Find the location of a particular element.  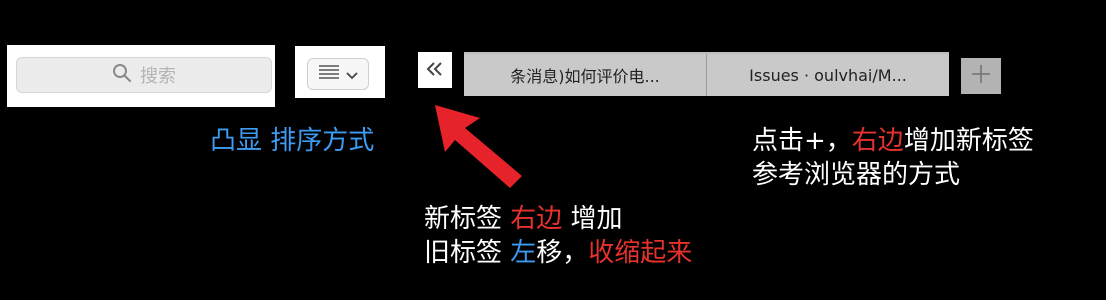

chevron-down-icon is located at coordinates (352, 74).